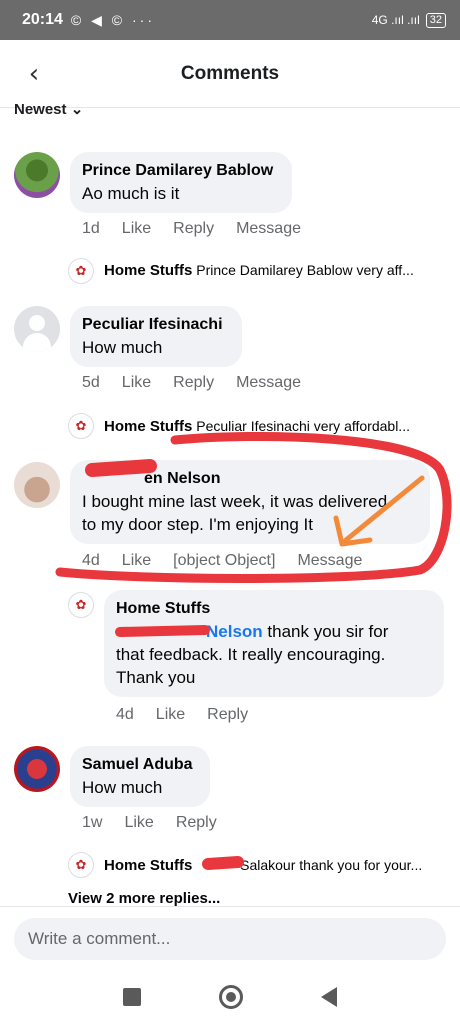 This screenshot has height=1024, width=460. What do you see at coordinates (435, 20) in the screenshot?
I see `battery-icon: 32` at bounding box center [435, 20].